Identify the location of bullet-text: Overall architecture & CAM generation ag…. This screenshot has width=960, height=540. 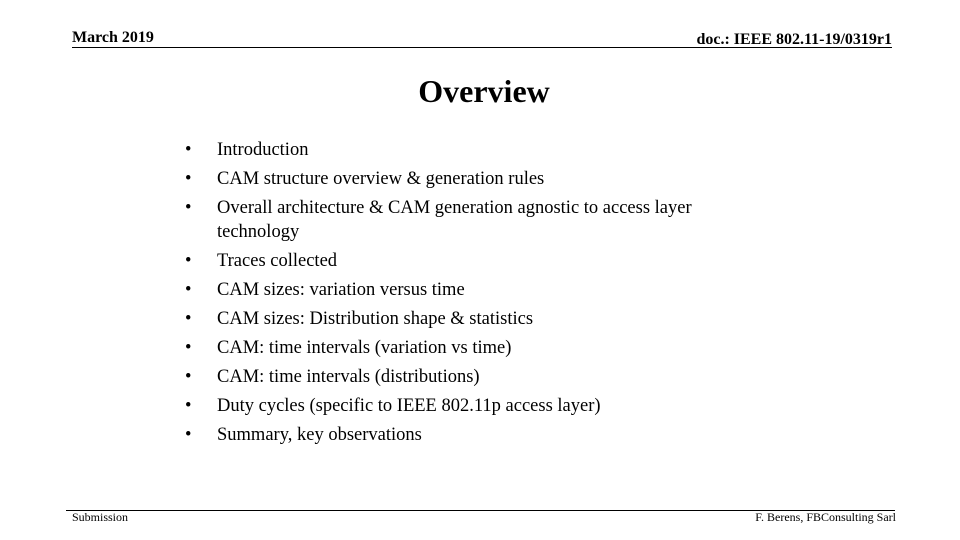
(454, 220).